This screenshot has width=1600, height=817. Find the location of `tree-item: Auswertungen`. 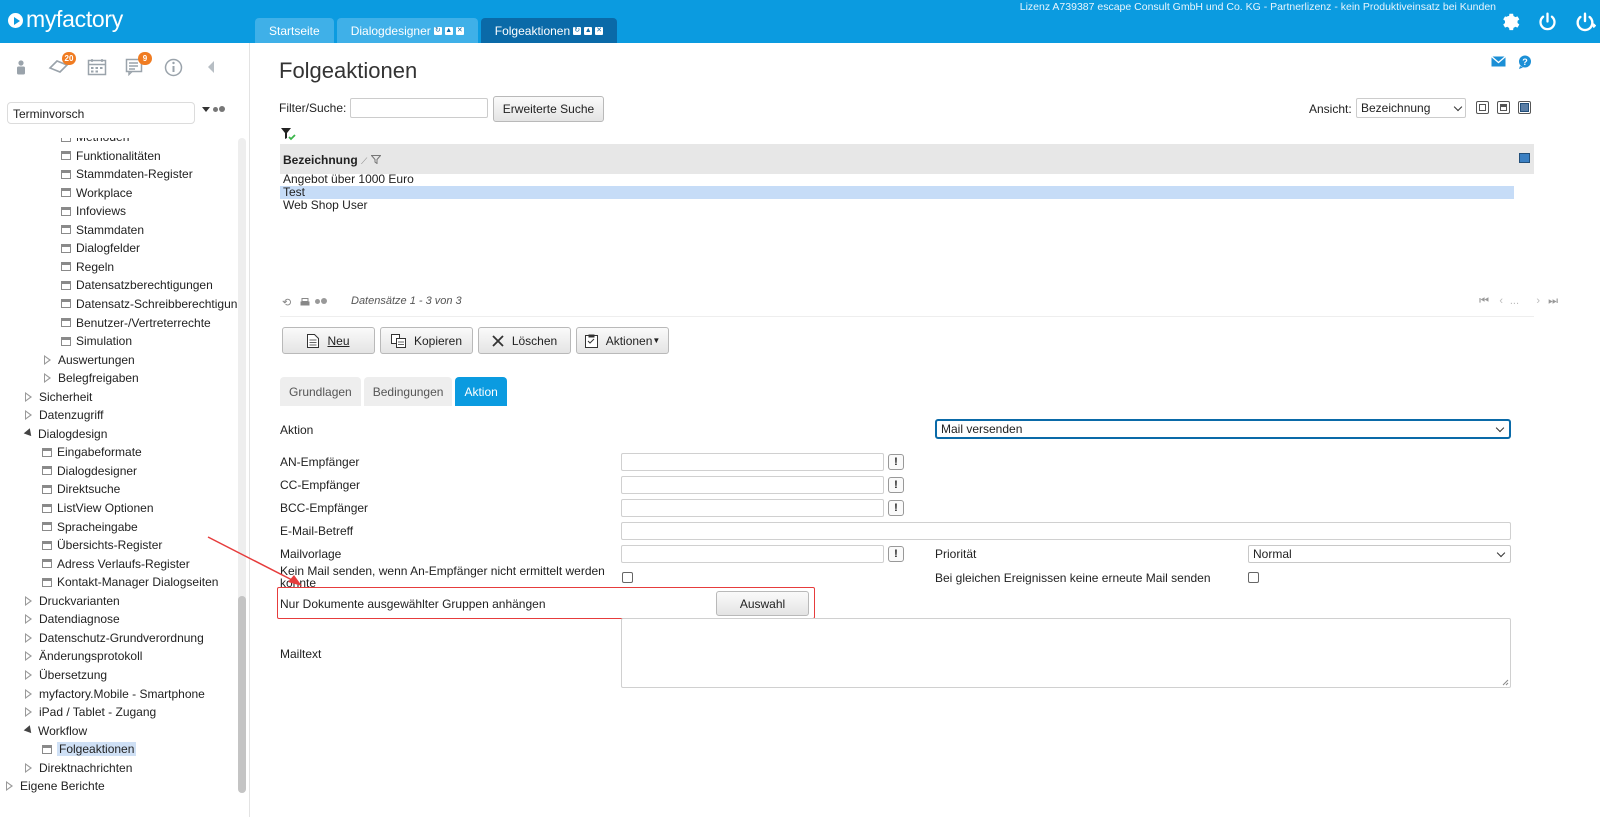

tree-item: Auswertungen is located at coordinates (89, 360).